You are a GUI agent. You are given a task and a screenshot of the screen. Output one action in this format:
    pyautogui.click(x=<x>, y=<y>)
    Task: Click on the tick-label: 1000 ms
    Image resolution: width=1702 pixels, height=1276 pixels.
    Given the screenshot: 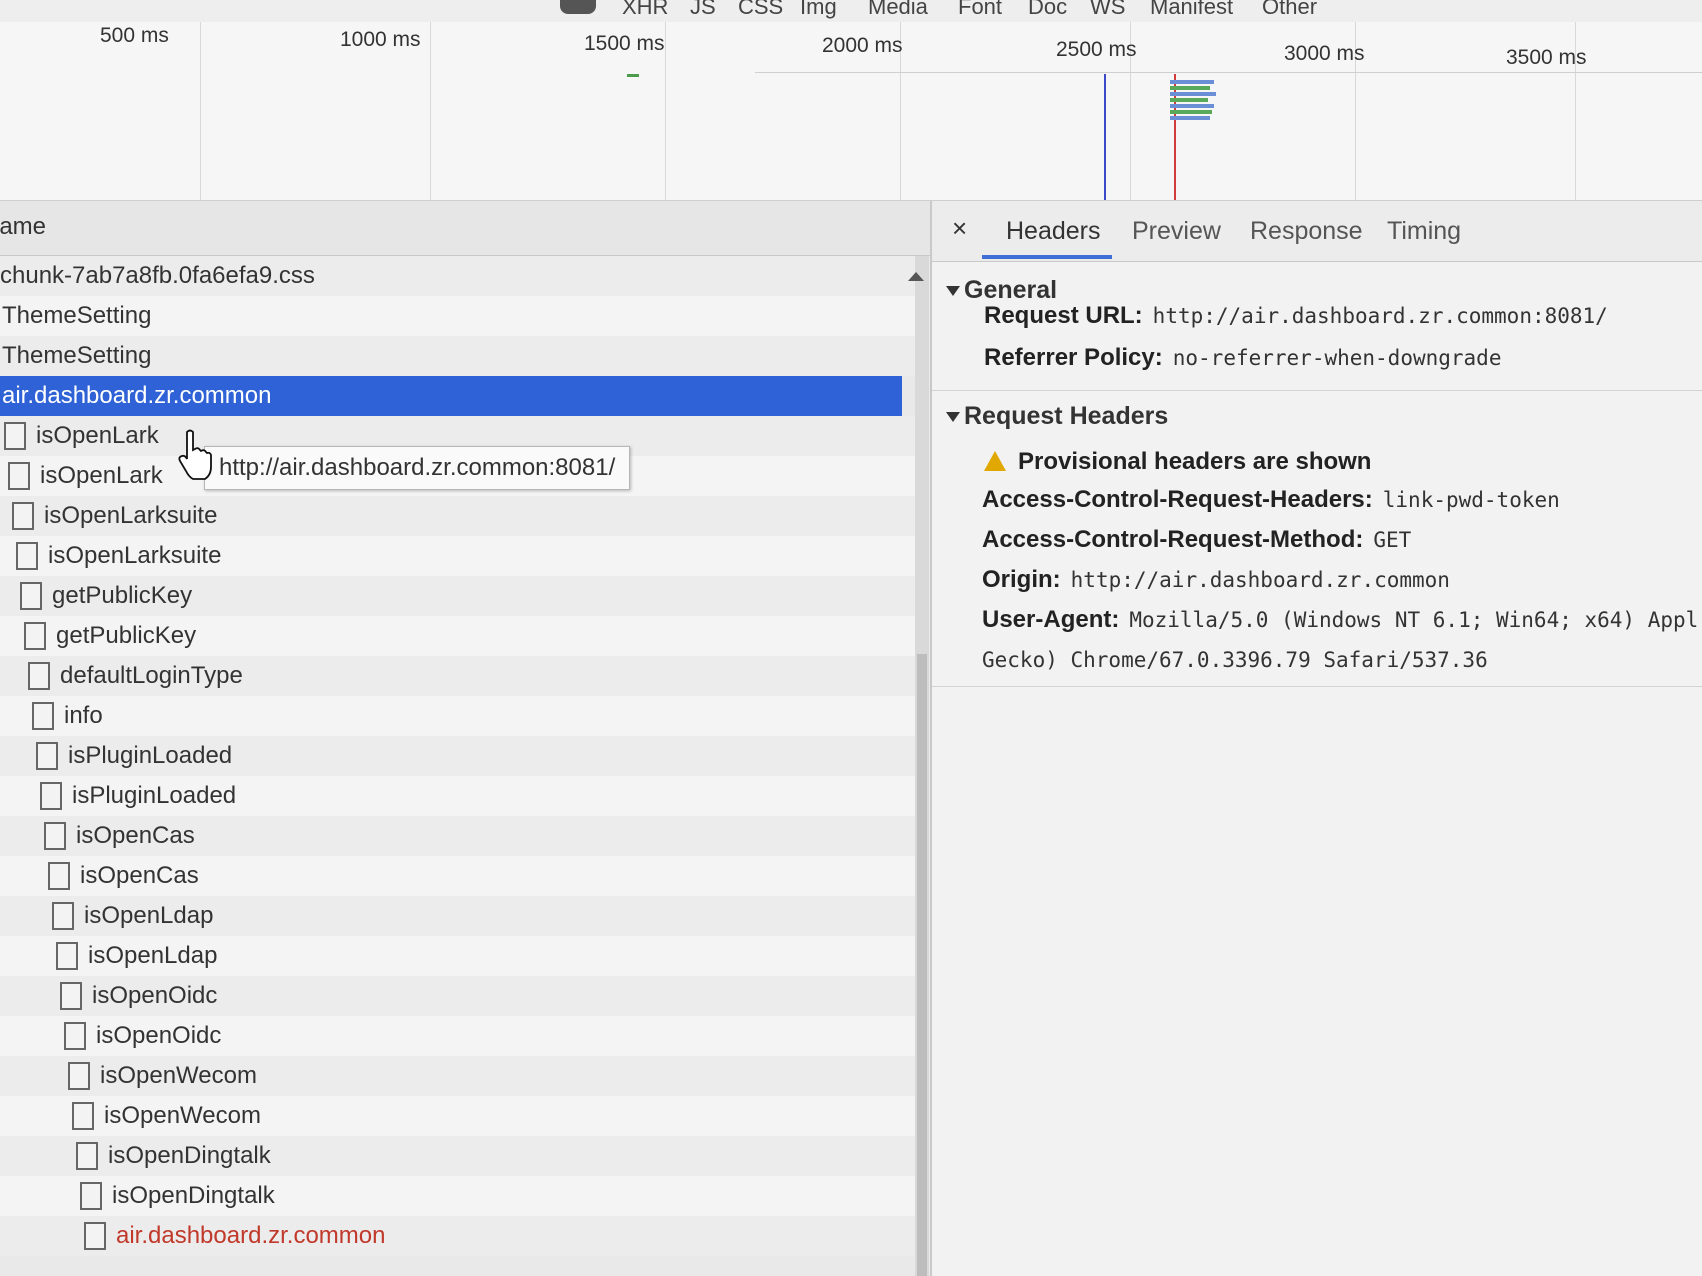 What is the action you would take?
    pyautogui.click(x=380, y=39)
    